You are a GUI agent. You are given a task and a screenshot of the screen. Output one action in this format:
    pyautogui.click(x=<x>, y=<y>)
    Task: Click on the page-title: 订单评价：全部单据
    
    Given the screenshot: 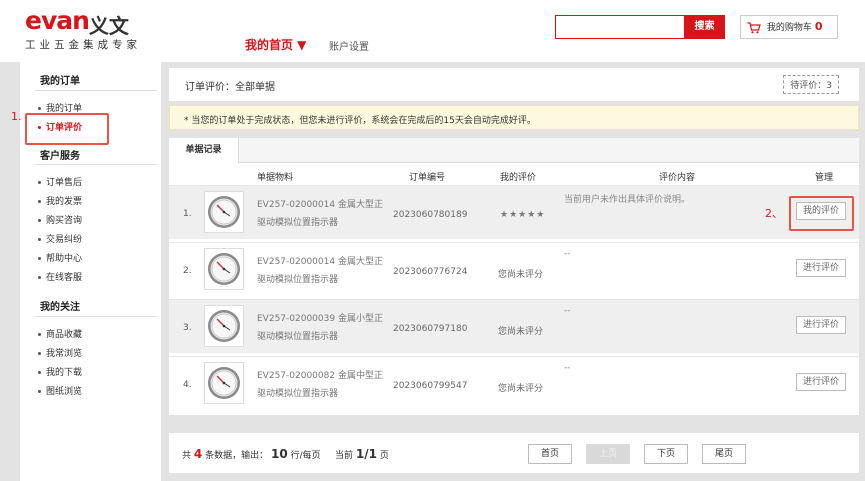 What is the action you would take?
    pyautogui.click(x=230, y=87)
    